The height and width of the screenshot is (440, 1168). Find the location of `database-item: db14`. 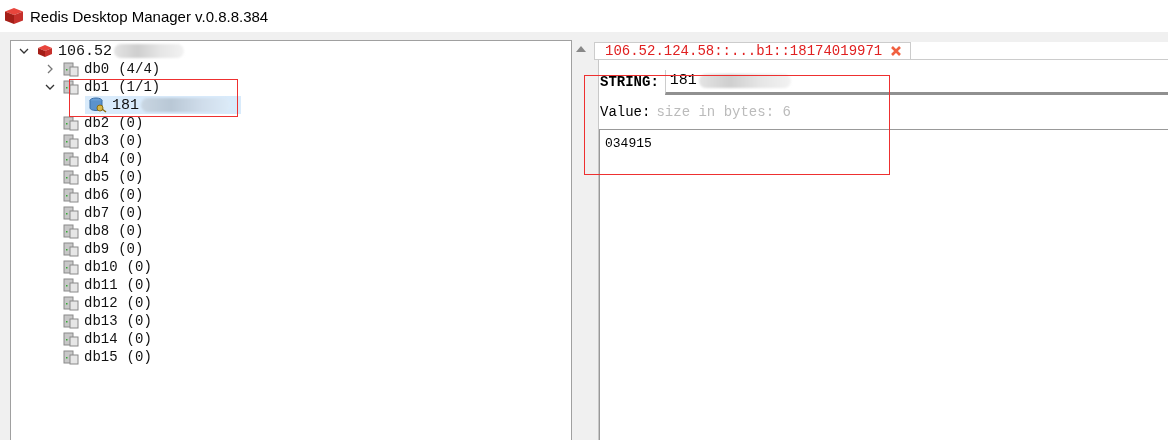

database-item: db14 is located at coordinates (101, 339).